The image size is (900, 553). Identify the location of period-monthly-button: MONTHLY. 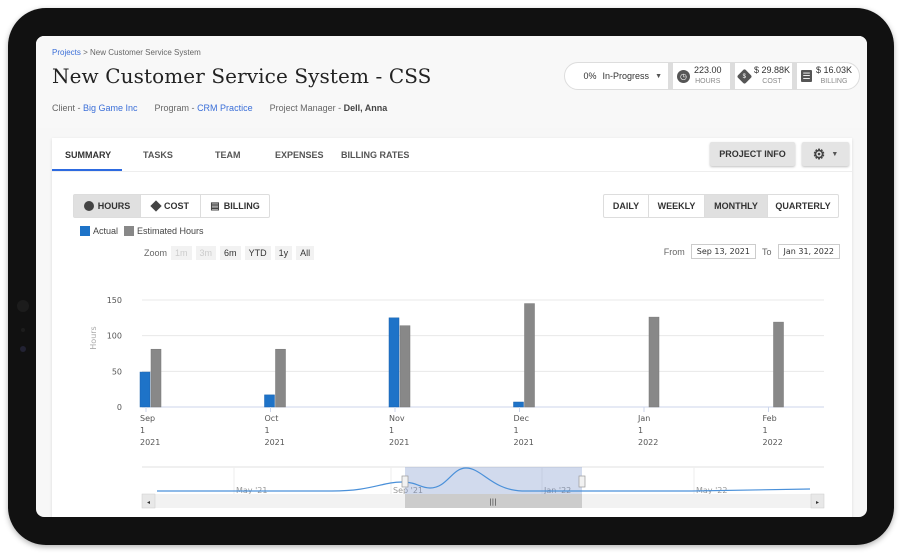
(736, 206).